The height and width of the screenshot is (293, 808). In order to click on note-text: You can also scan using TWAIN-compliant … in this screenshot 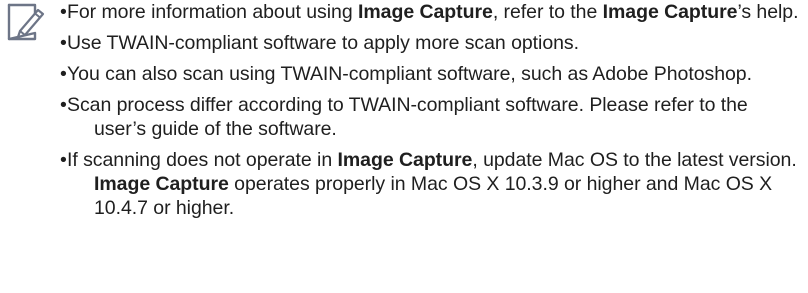, I will do `click(409, 74)`.